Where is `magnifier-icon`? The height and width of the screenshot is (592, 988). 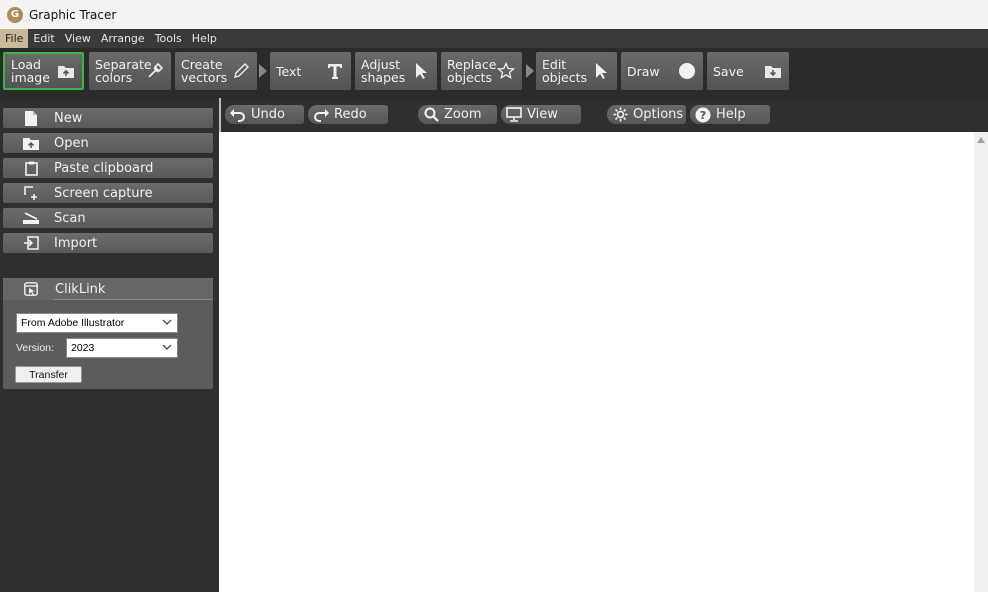
magnifier-icon is located at coordinates (431, 115).